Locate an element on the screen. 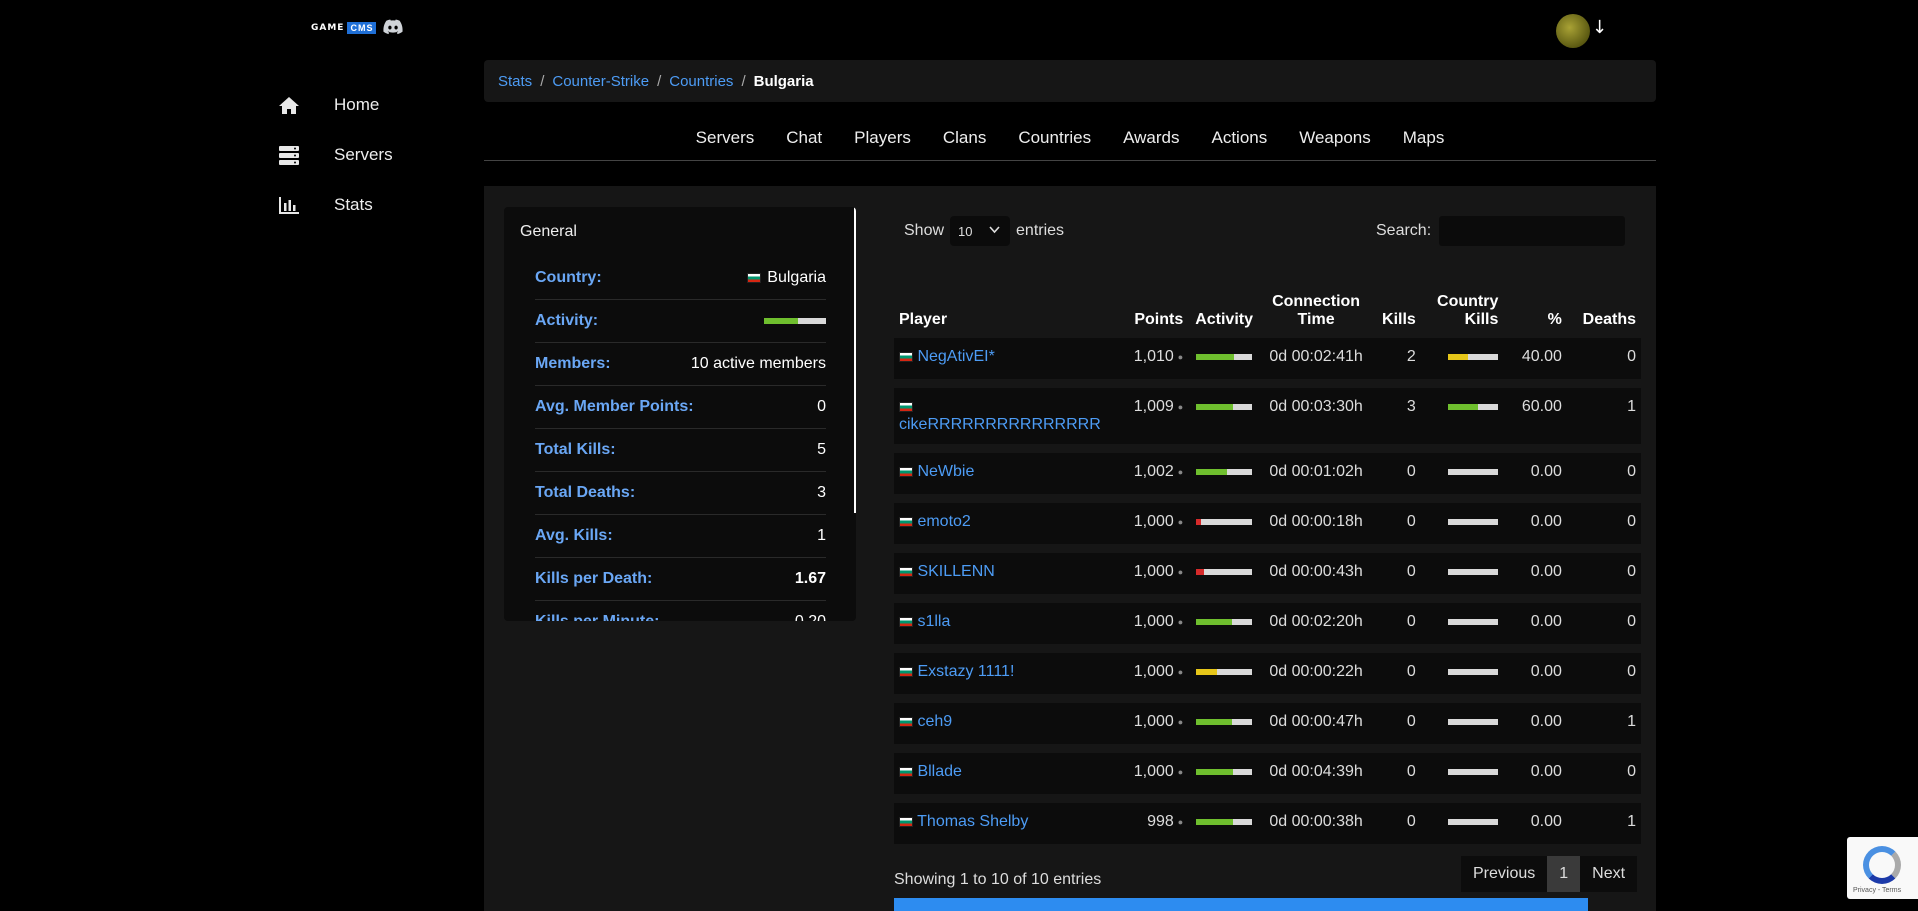  cell-percent: 60.00 is located at coordinates (1541, 406).